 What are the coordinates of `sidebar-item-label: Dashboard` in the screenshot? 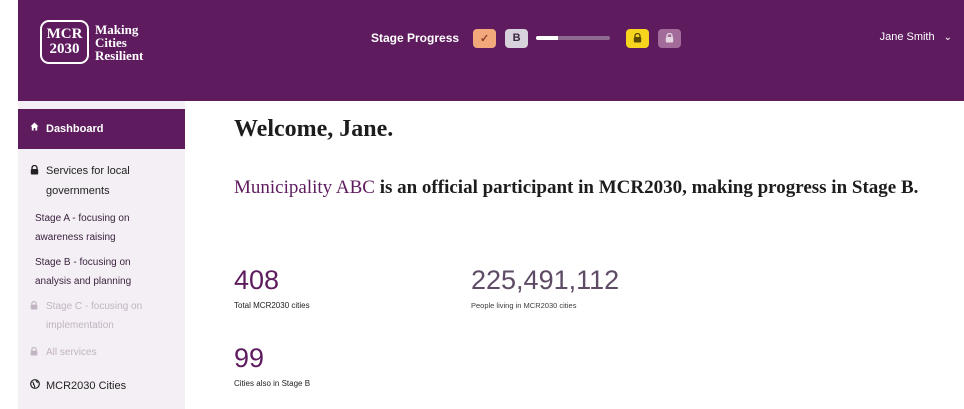 It's located at (75, 129).